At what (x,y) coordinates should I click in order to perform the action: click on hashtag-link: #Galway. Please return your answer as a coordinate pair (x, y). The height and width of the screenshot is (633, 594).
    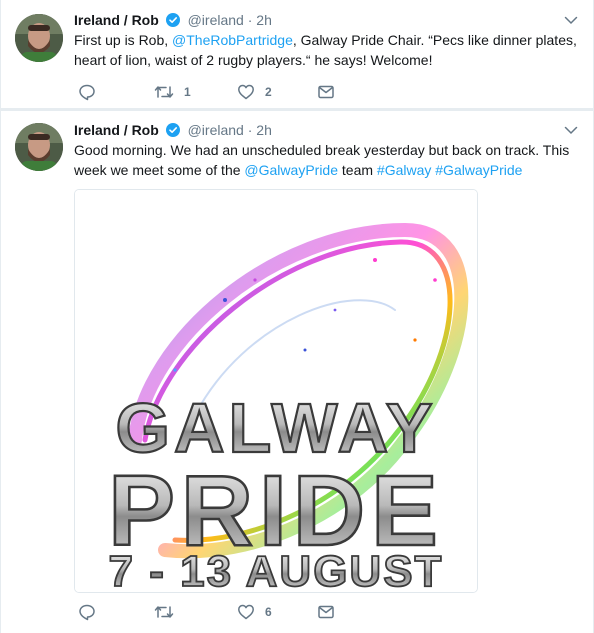
    Looking at the image, I should click on (404, 170).